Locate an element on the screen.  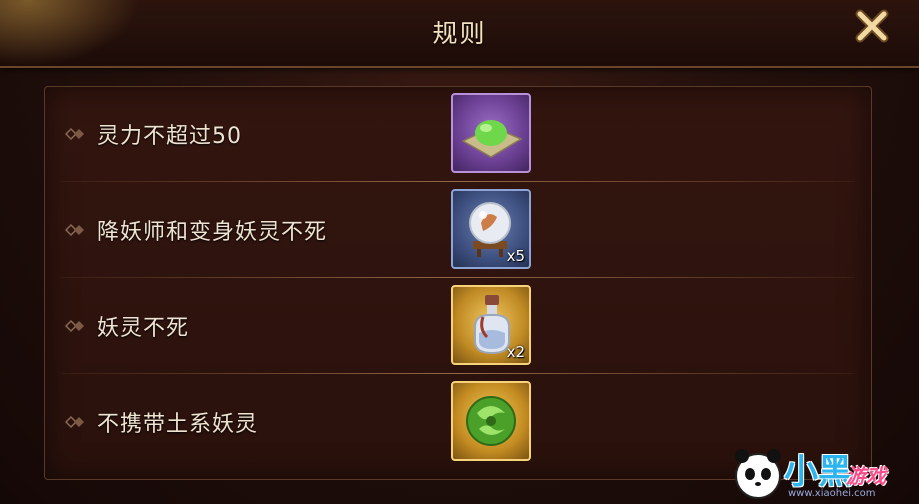
close-x-icon is located at coordinates (872, 26).